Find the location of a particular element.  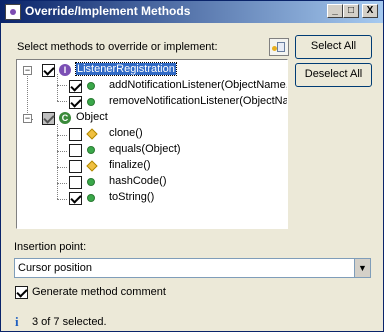

insertion-point-label: Insertion point: is located at coordinates (50, 247).